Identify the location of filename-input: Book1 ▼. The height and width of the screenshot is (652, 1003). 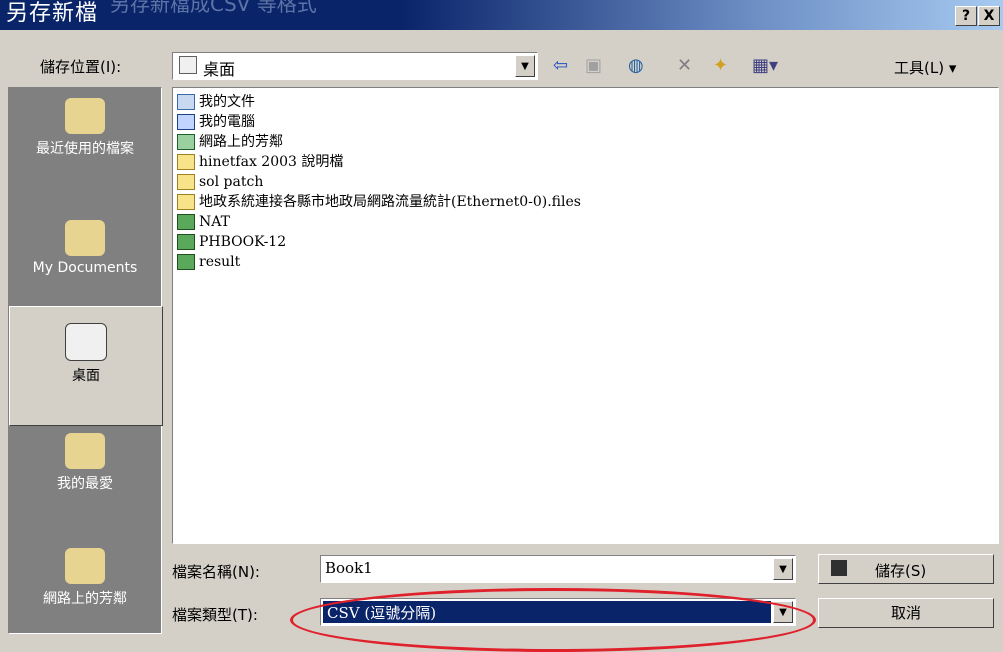
(558, 569).